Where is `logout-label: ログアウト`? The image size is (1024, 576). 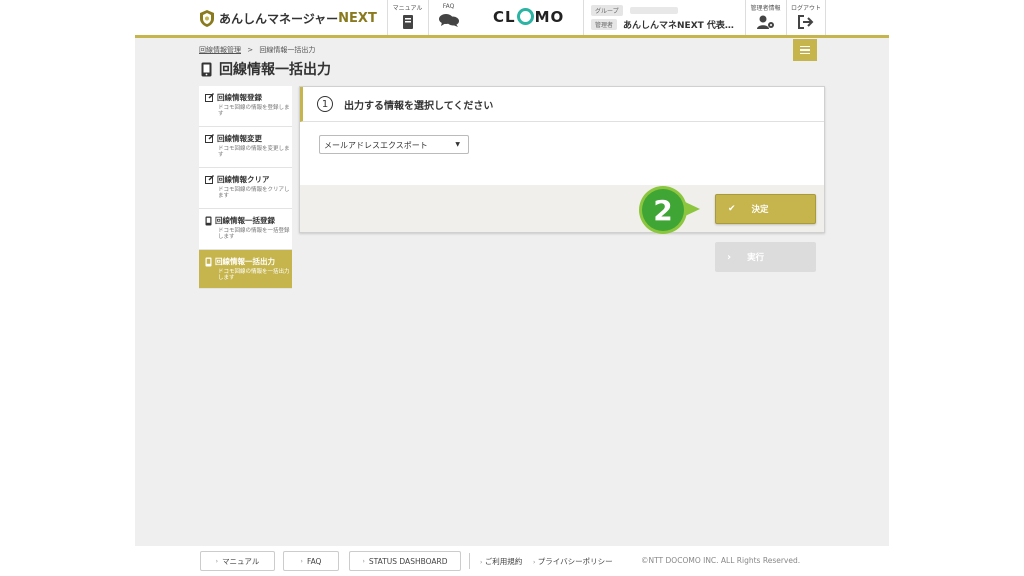 logout-label: ログアウト is located at coordinates (805, 8).